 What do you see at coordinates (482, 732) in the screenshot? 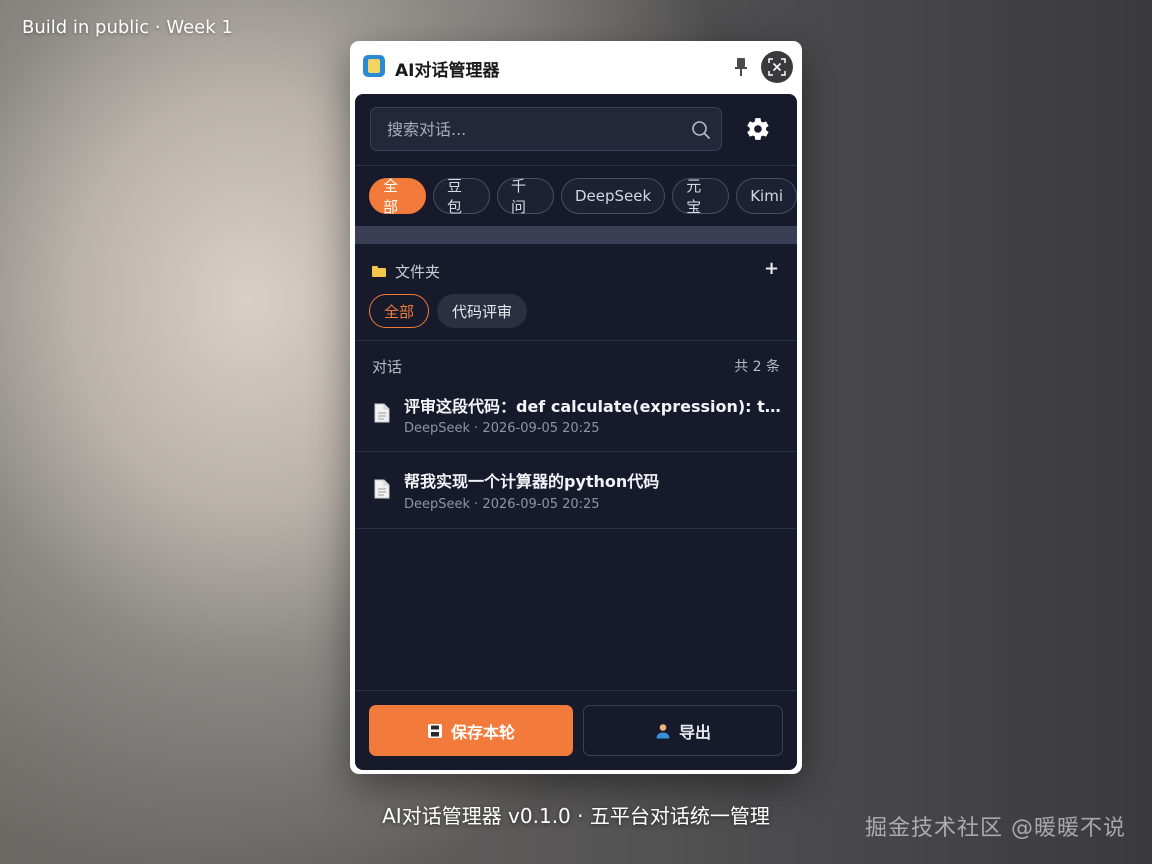
I see `save-round-label: 保存本轮` at bounding box center [482, 732].